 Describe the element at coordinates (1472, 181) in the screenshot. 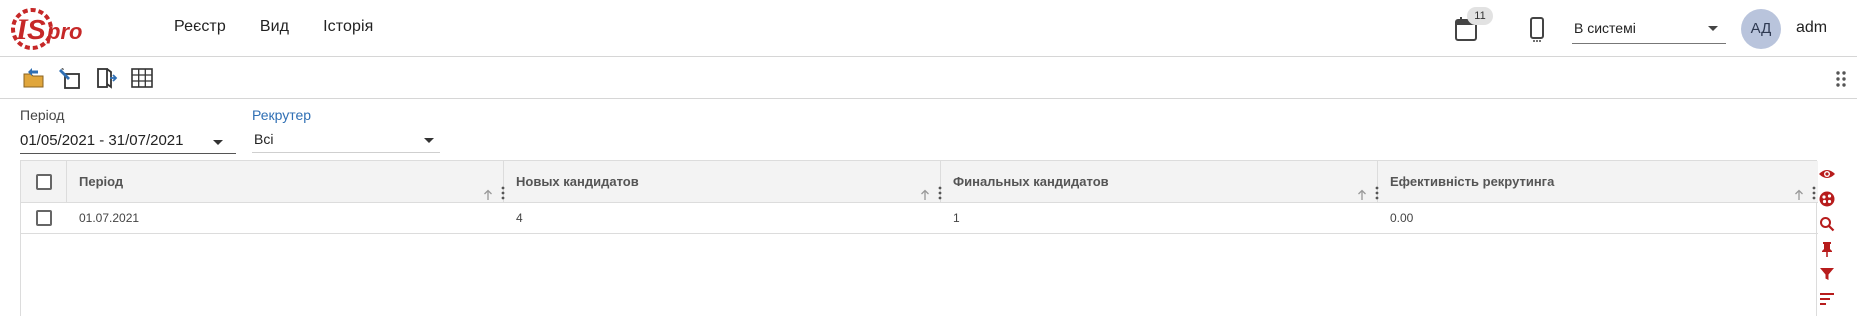

I see `column-header-label: Ефективність рекрутинга` at that location.